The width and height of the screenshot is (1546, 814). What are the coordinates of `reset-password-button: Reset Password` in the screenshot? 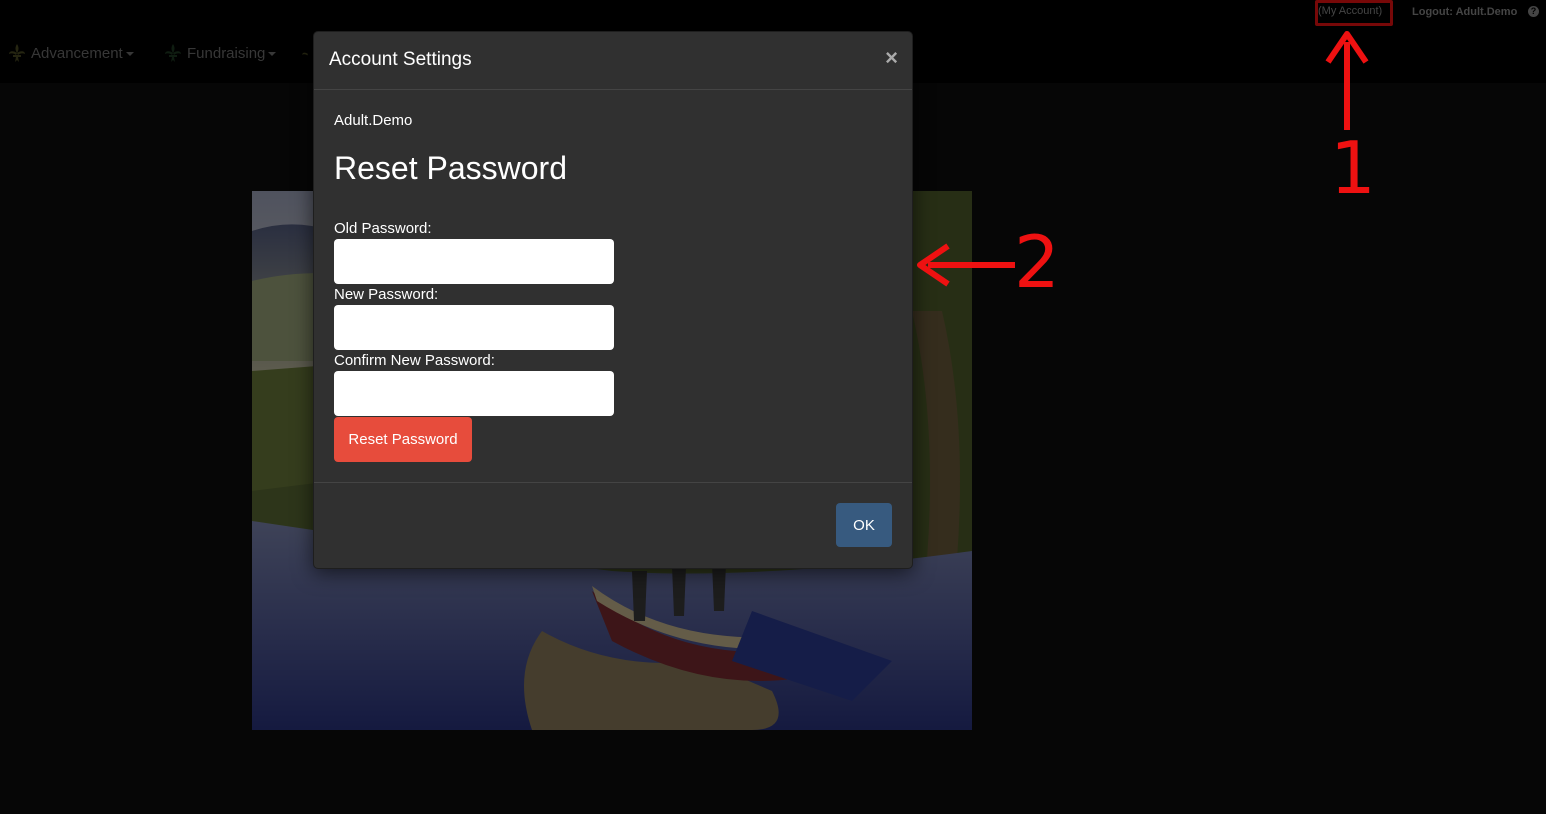 It's located at (403, 439).